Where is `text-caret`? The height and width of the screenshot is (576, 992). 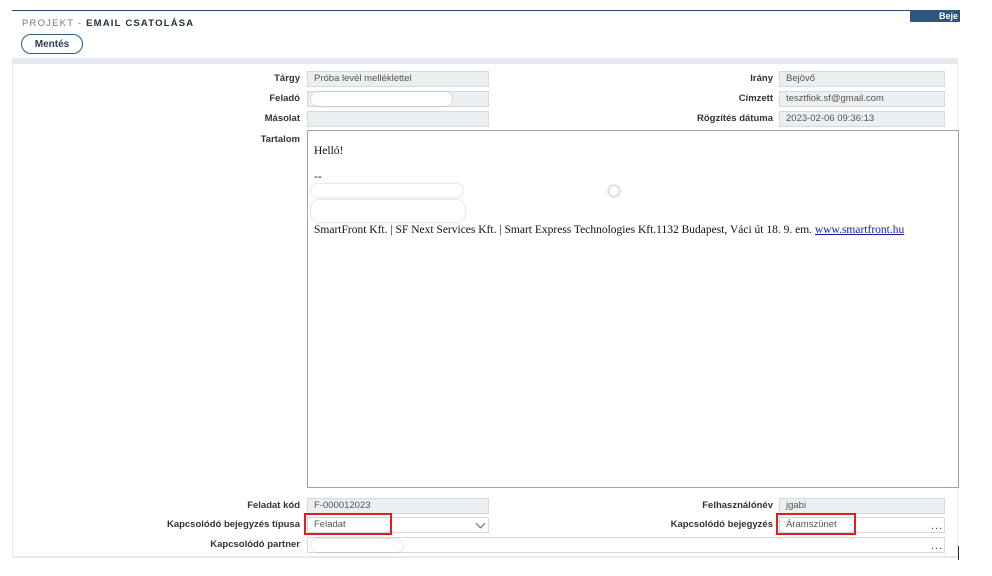
text-caret is located at coordinates (958, 553).